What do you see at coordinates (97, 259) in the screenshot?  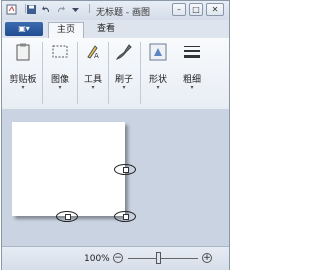 I see `zoom-percentage: 100%` at bounding box center [97, 259].